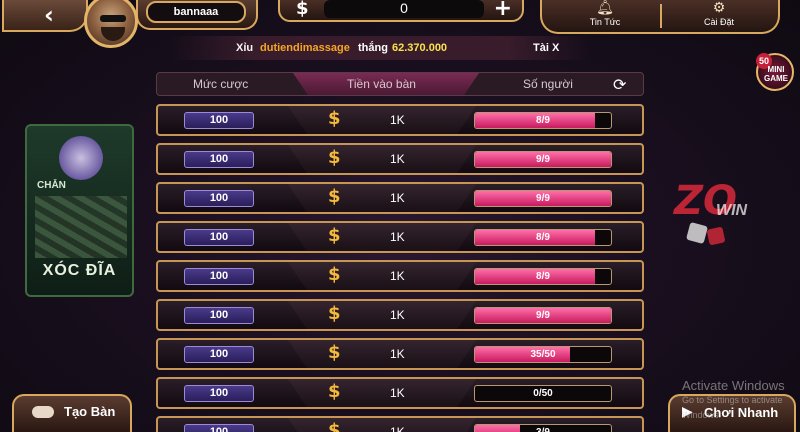  I want to click on avatar-glasses, so click(113, 18).